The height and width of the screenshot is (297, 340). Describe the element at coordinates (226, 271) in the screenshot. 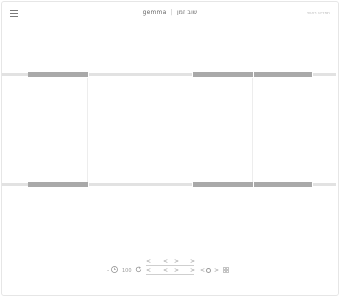

I see `grid-icon` at that location.